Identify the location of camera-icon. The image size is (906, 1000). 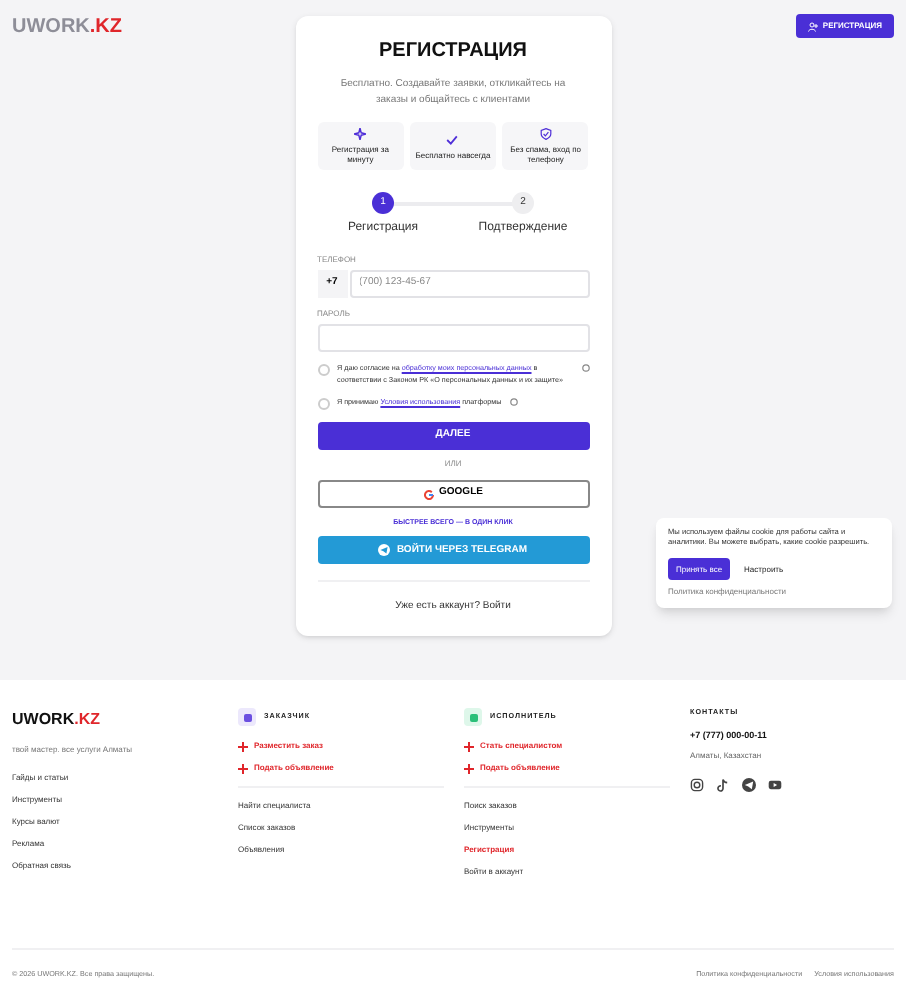
(697, 785).